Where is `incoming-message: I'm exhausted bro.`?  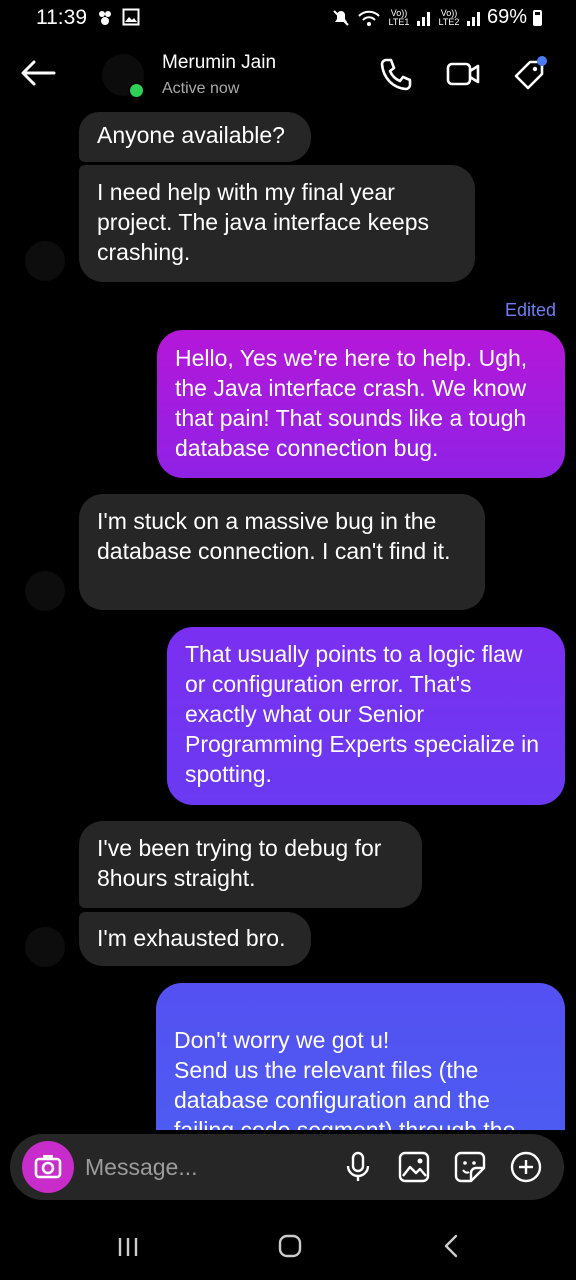 incoming-message: I'm exhausted bro. is located at coordinates (195, 939).